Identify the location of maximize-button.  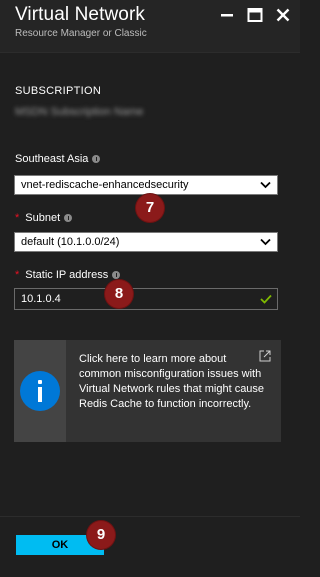
(255, 15).